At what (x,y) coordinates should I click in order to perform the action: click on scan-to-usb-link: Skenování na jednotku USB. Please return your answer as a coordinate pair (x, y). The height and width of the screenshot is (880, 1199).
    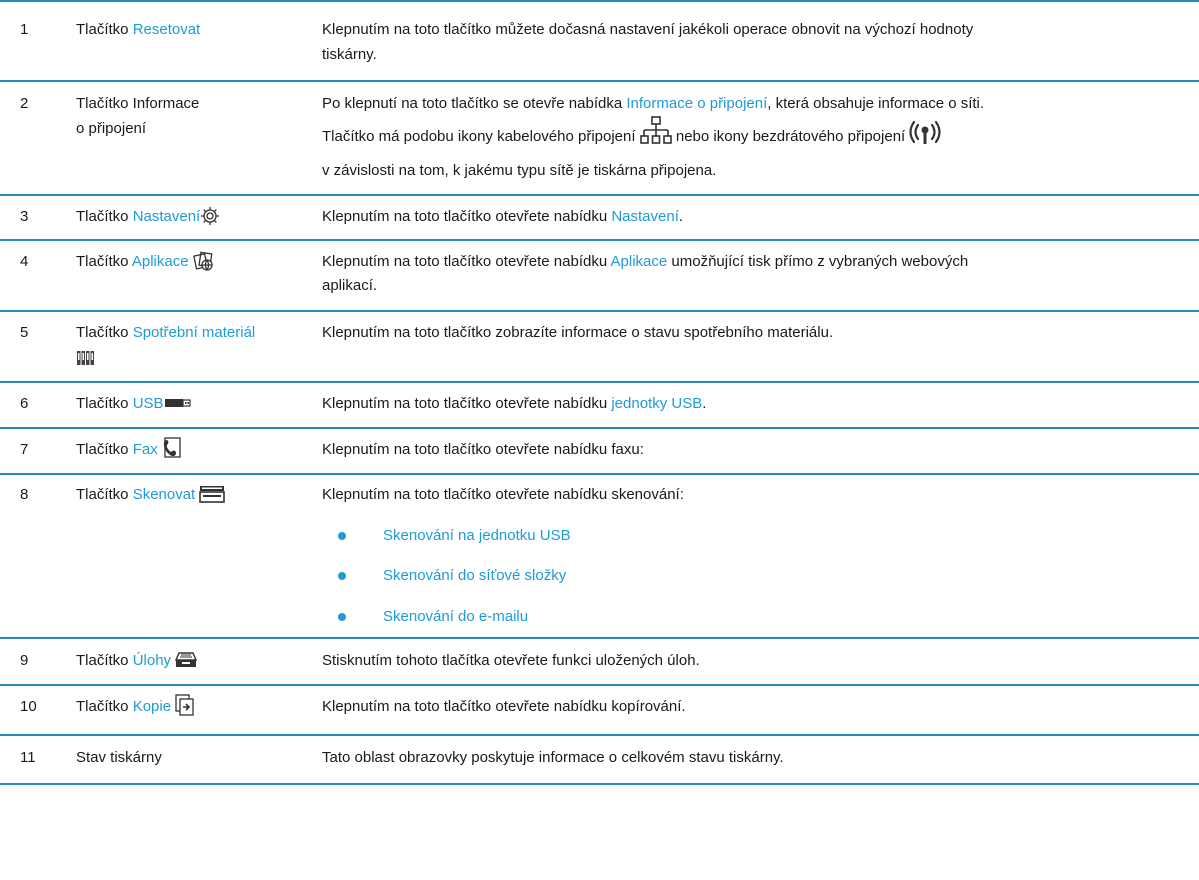
    Looking at the image, I should click on (477, 536).